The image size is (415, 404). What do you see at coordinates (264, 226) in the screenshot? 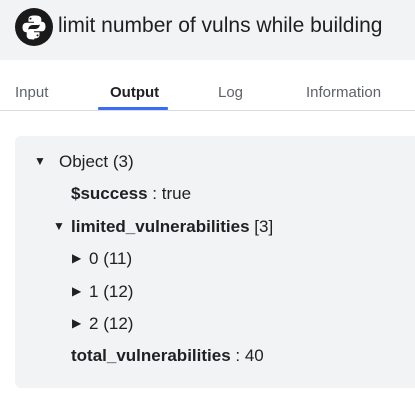
I see `node-count: [3]` at bounding box center [264, 226].